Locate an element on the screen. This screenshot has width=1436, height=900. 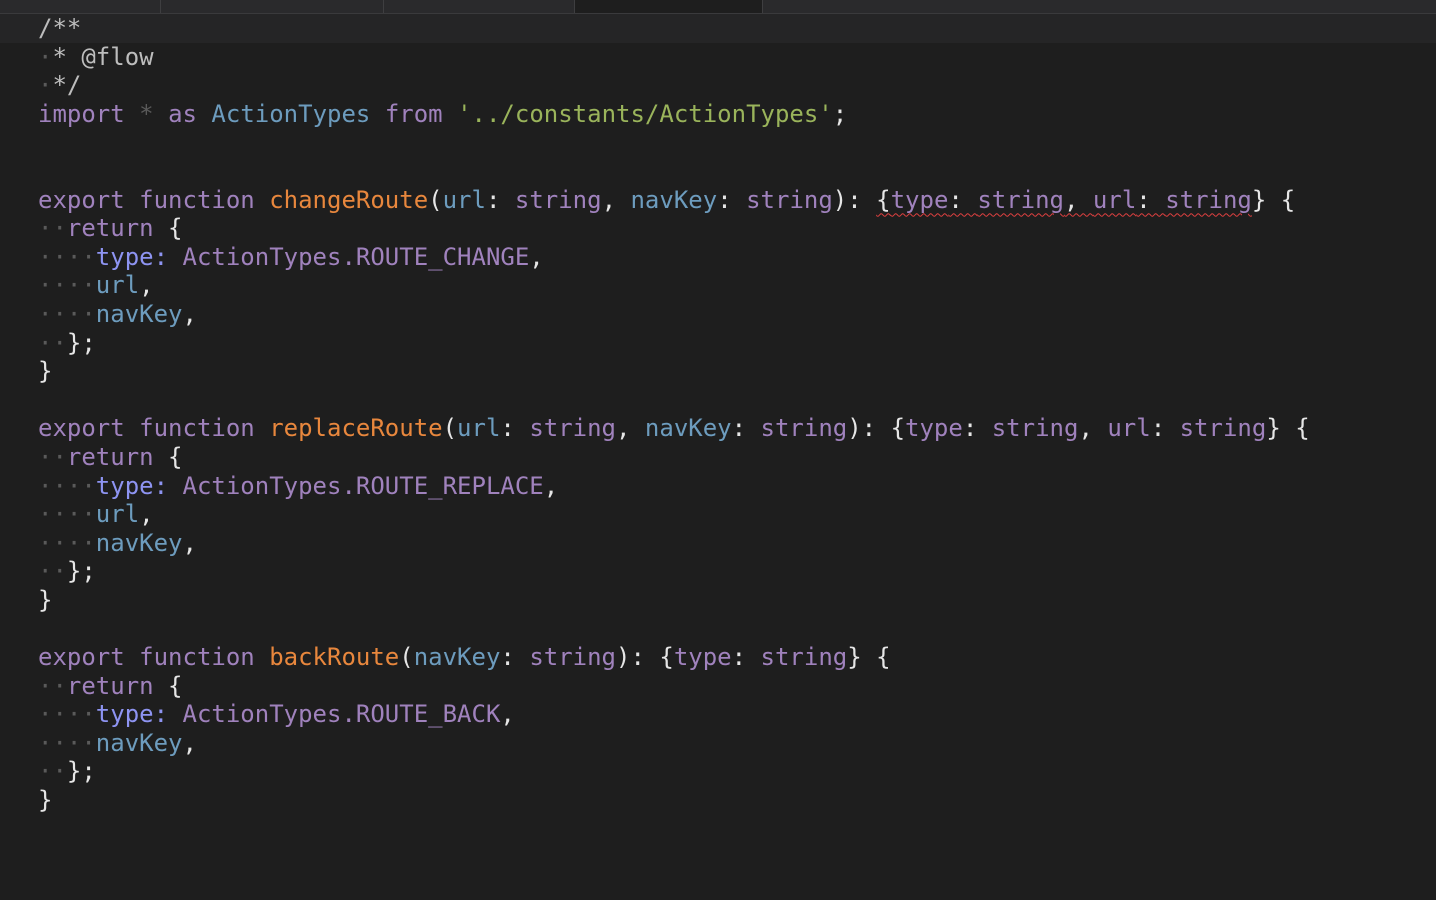
keyword-token: import is located at coordinates (81, 113).